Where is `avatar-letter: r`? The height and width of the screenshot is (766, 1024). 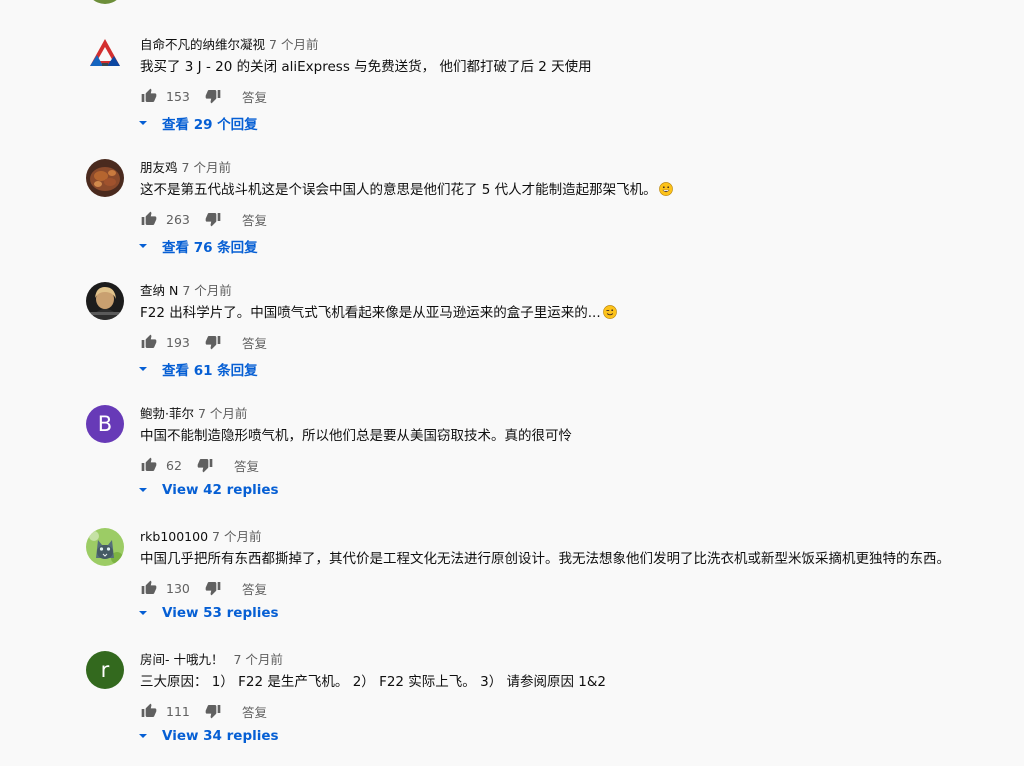
avatar-letter: r is located at coordinates (105, 670).